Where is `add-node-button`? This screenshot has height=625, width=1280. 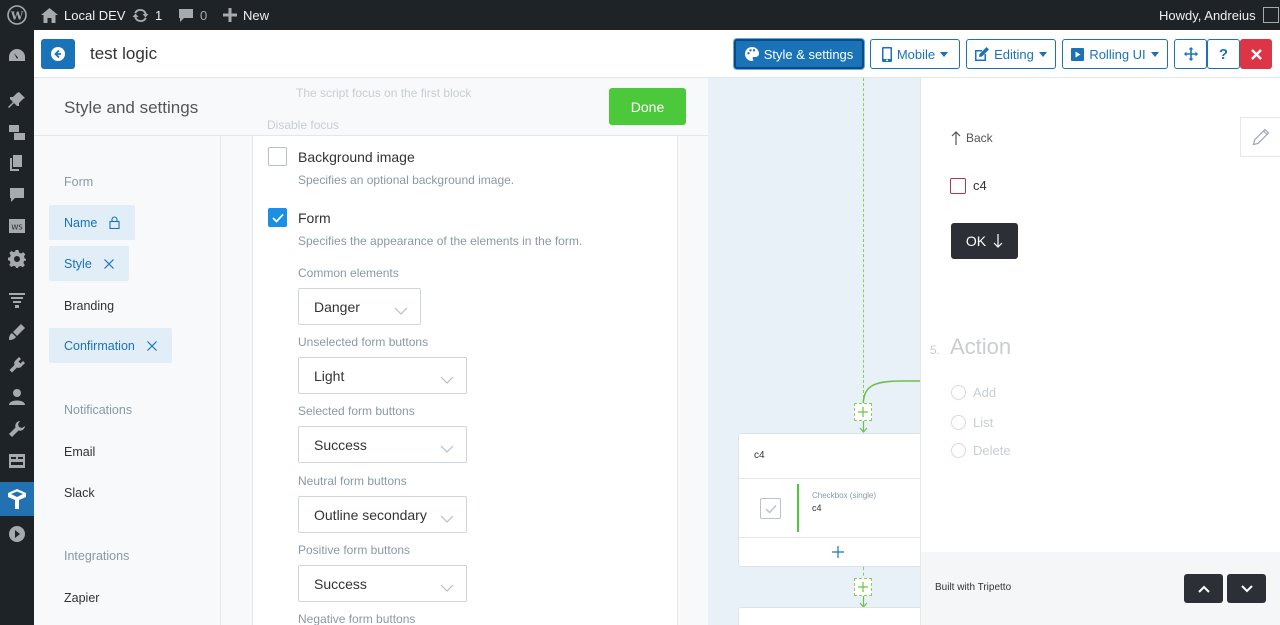
add-node-button is located at coordinates (829, 552).